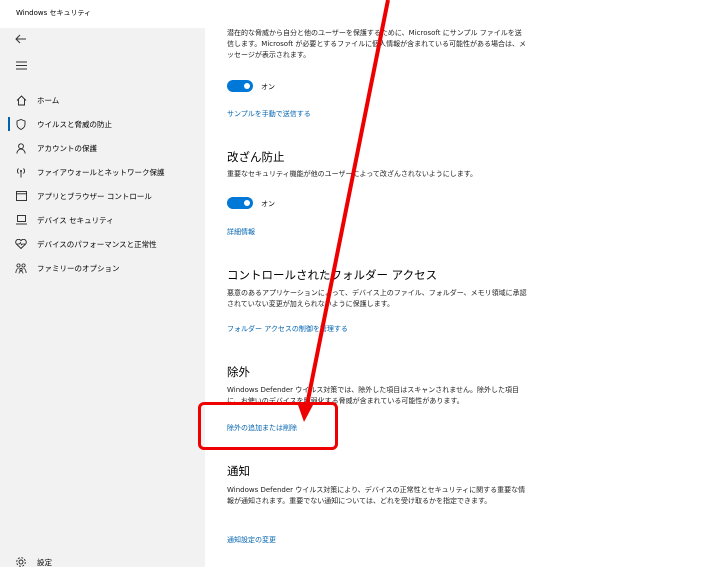 Image resolution: width=725 pixels, height=574 pixels. I want to click on highlight-box, so click(268, 426).